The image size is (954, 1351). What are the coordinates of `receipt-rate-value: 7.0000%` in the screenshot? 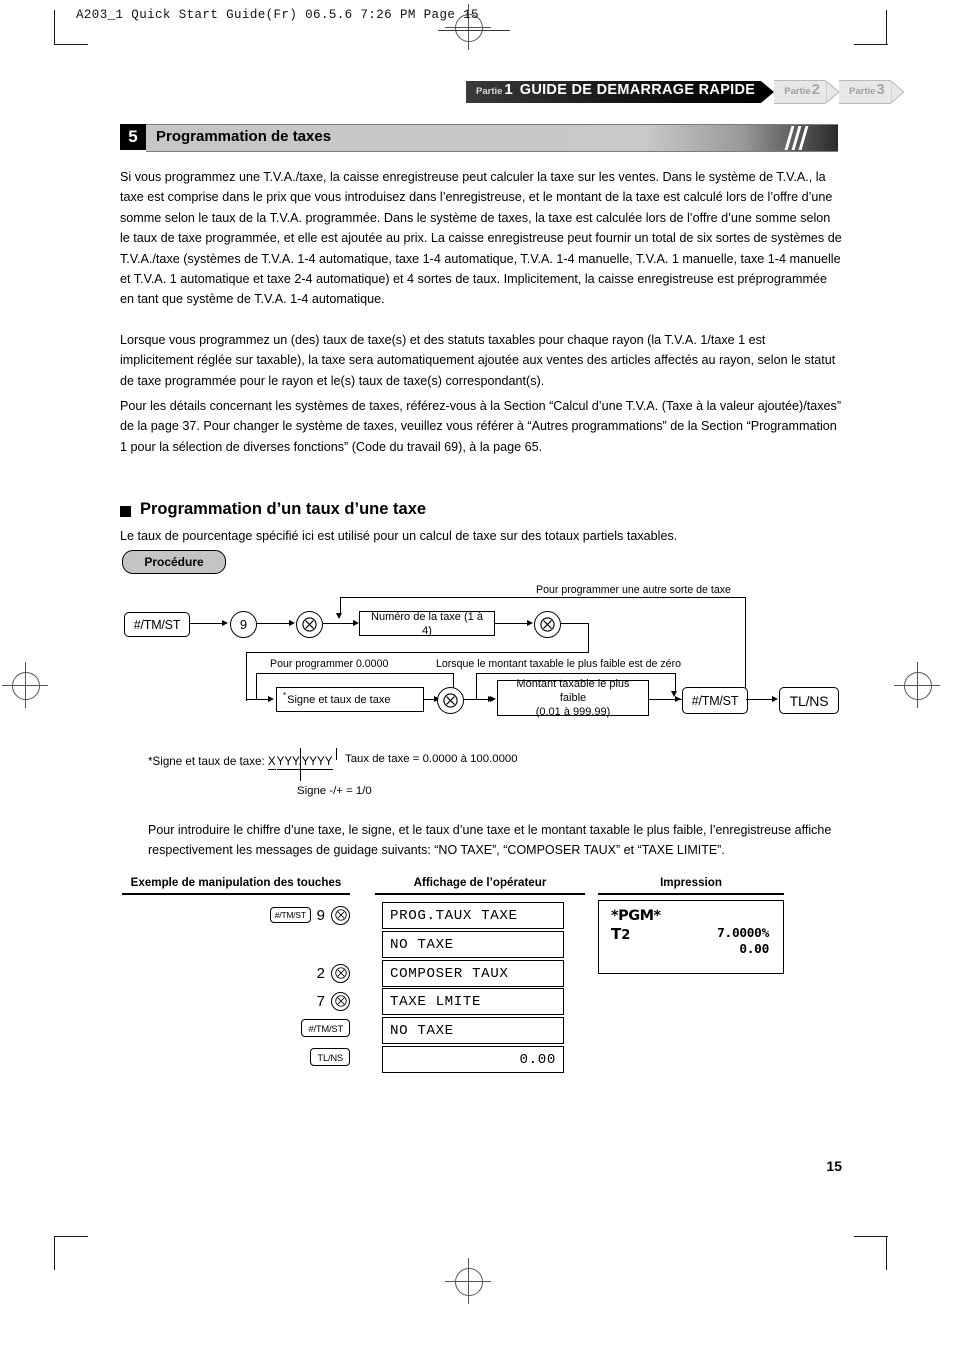 It's located at (743, 933).